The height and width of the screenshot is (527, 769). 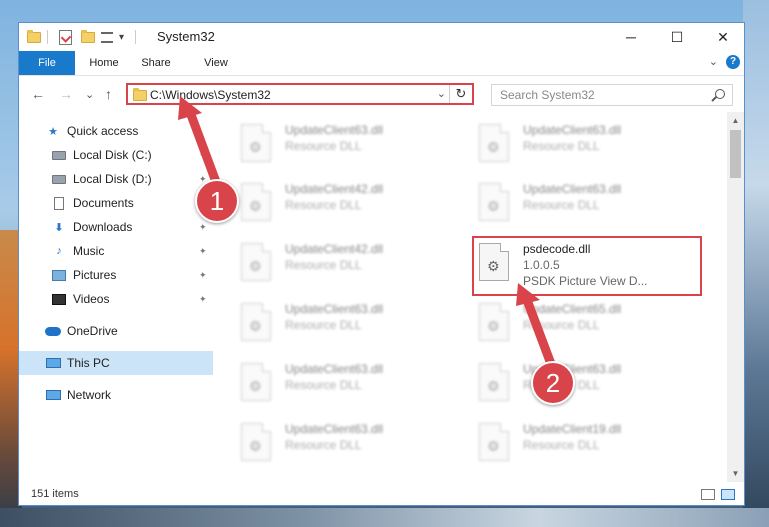 I want to click on sidebar-item-downloads: ⬇ Downloads ✦, so click(x=116, y=227).